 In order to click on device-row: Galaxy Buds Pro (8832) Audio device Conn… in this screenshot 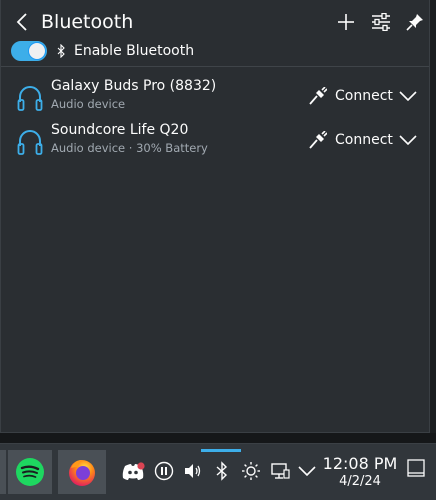, I will do `click(215, 98)`.